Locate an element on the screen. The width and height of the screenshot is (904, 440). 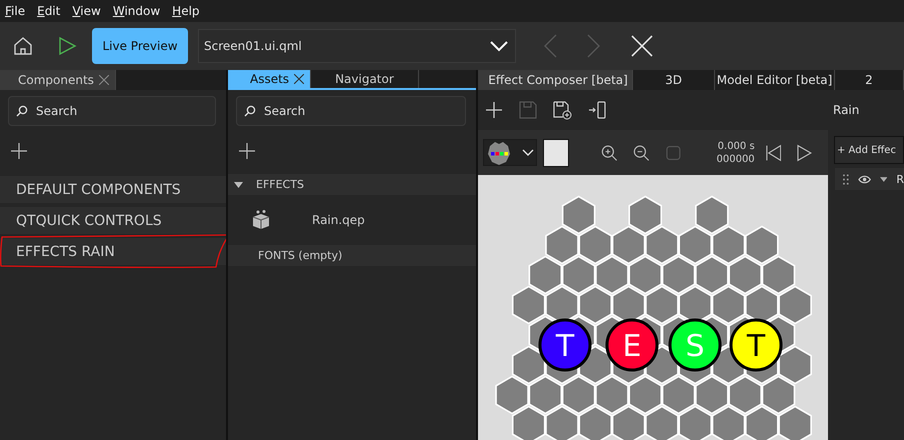
close-icon is located at coordinates (299, 79).